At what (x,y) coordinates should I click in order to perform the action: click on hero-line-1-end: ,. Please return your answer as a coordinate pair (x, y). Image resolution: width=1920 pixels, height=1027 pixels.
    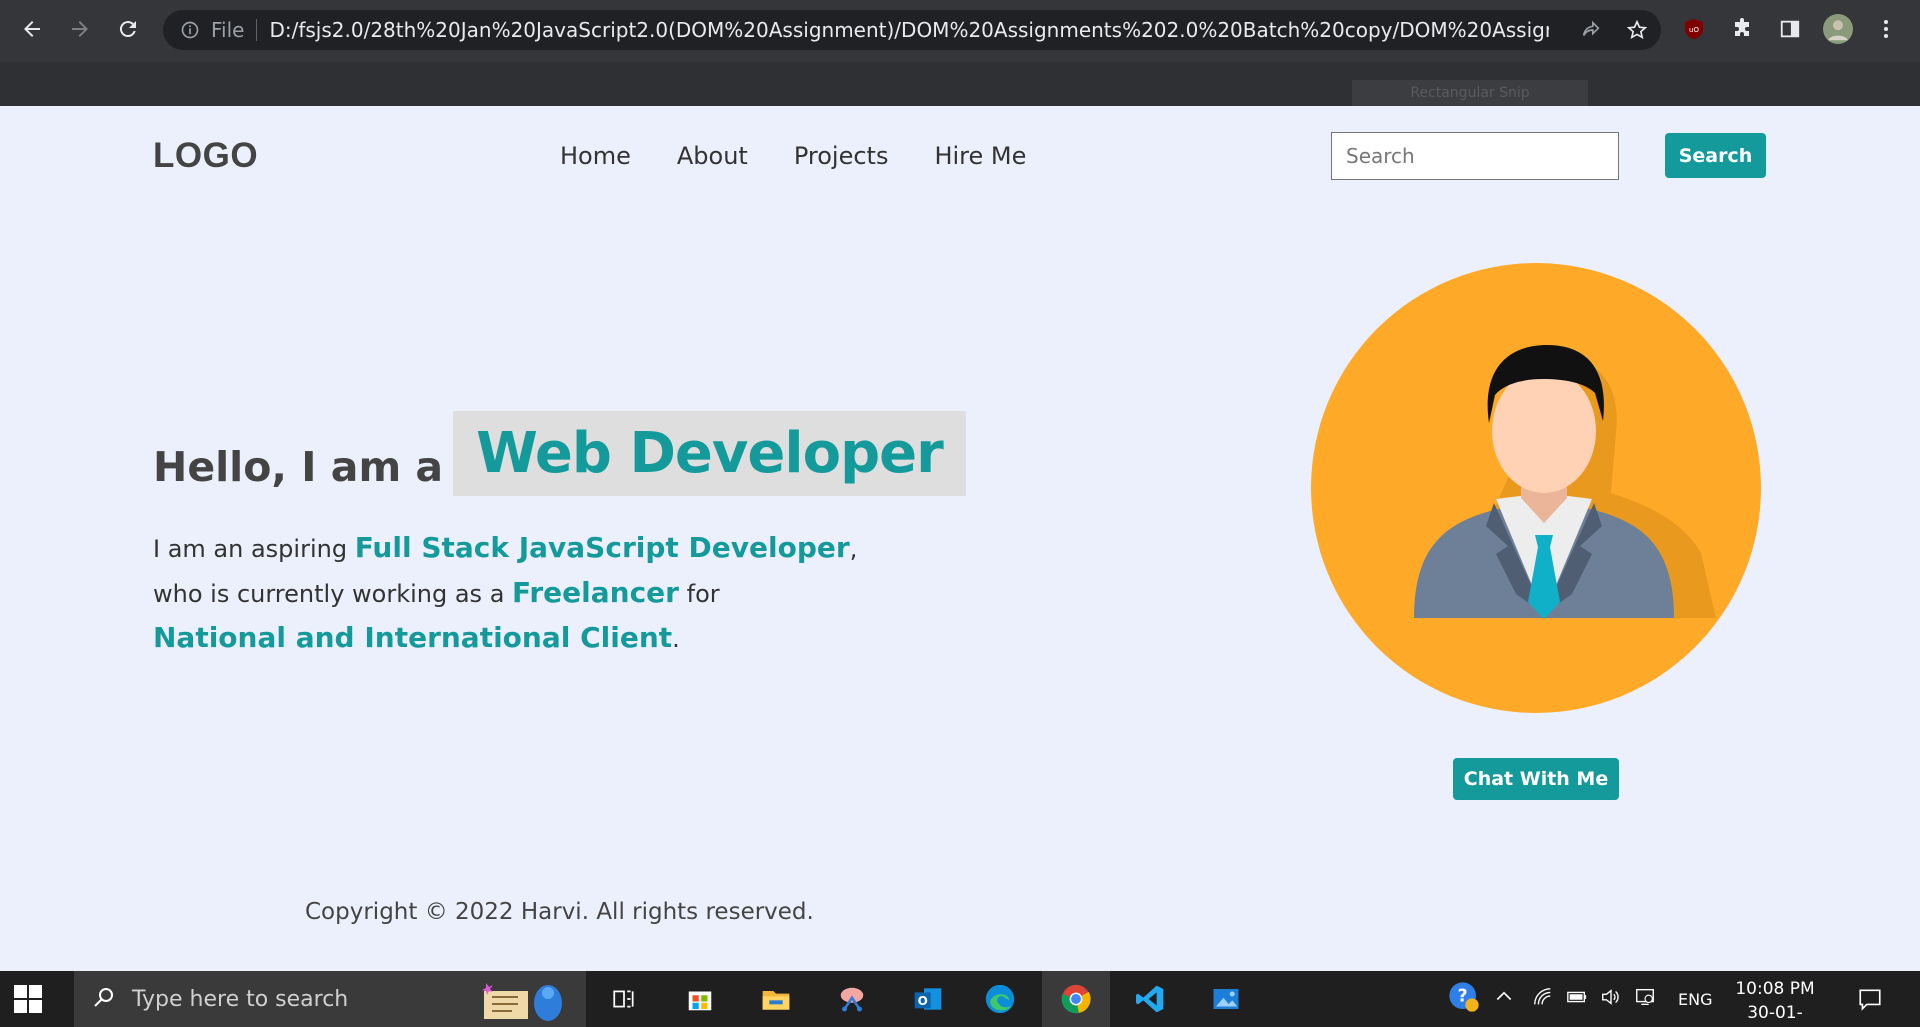
    Looking at the image, I should click on (853, 549).